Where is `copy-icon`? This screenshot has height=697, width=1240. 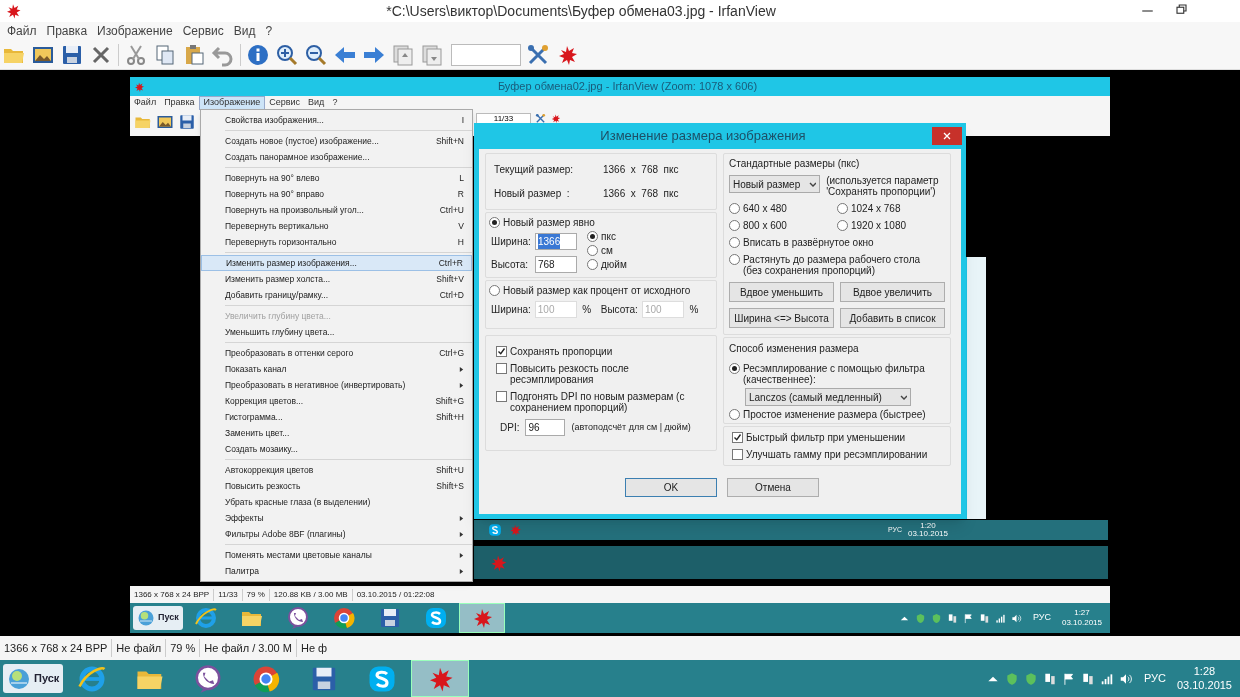 copy-icon is located at coordinates (165, 54).